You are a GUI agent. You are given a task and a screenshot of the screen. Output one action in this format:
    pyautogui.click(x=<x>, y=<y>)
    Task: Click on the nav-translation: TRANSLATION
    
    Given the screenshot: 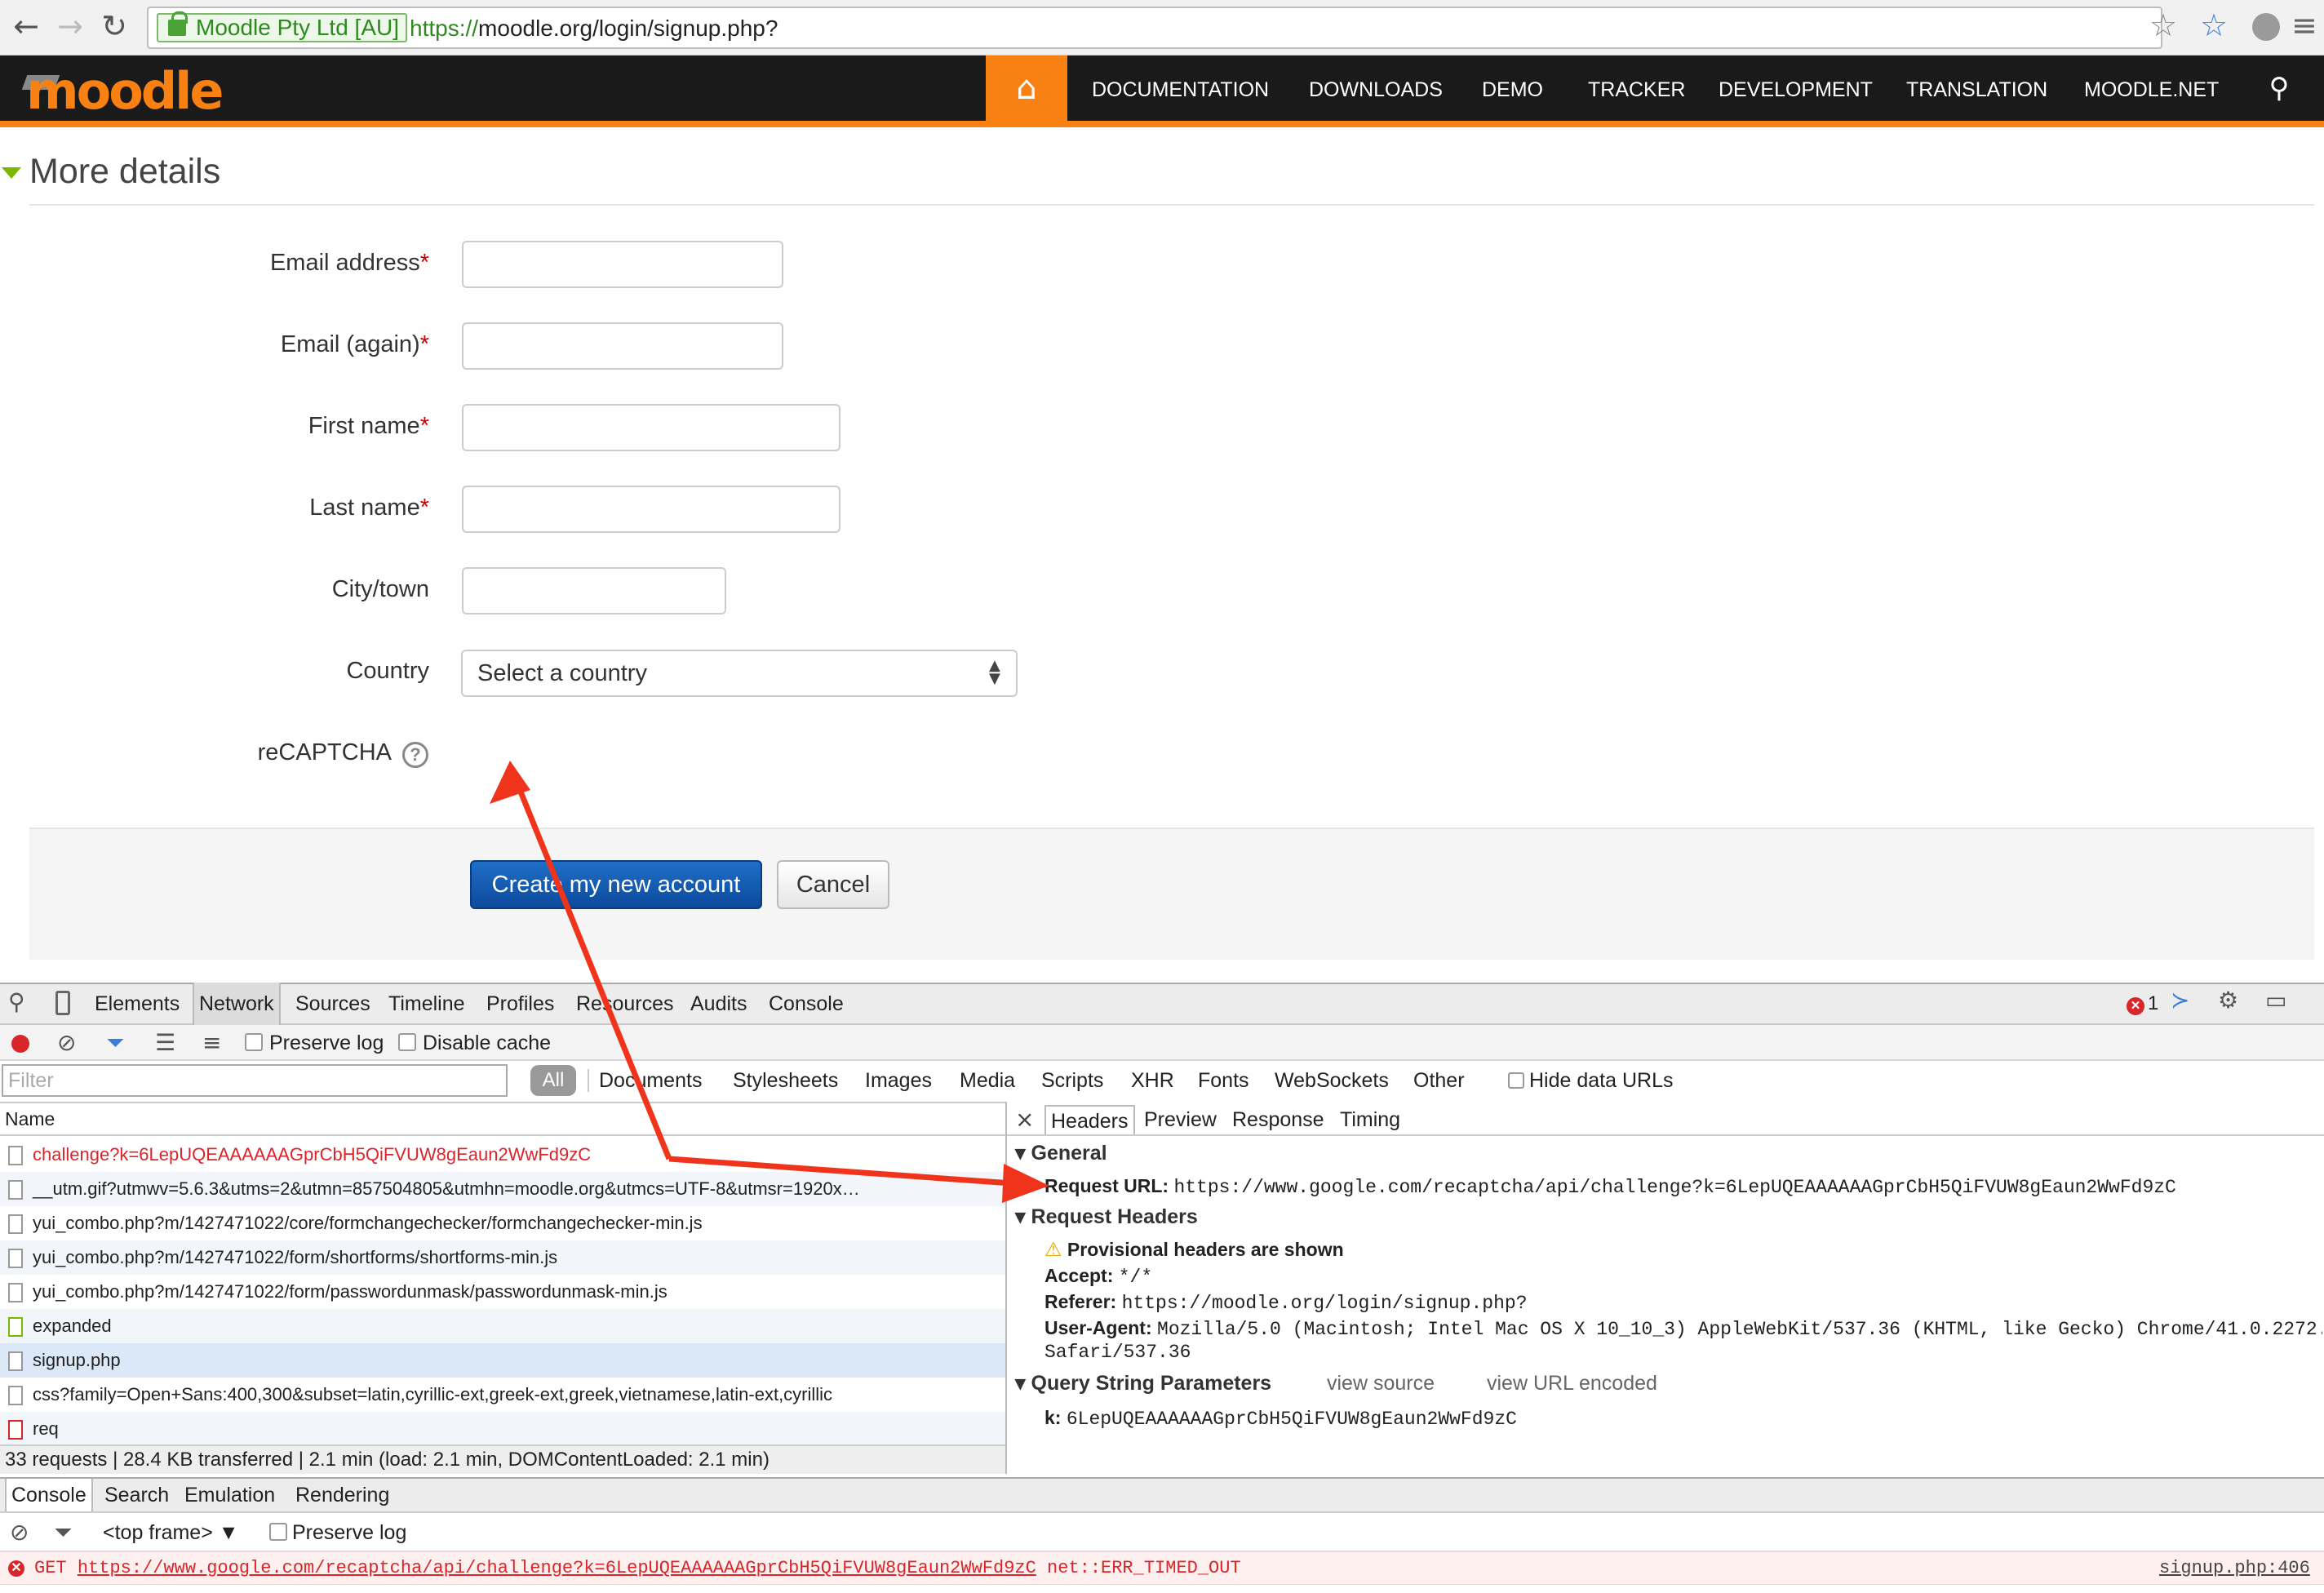 What is the action you would take?
    pyautogui.click(x=1976, y=88)
    